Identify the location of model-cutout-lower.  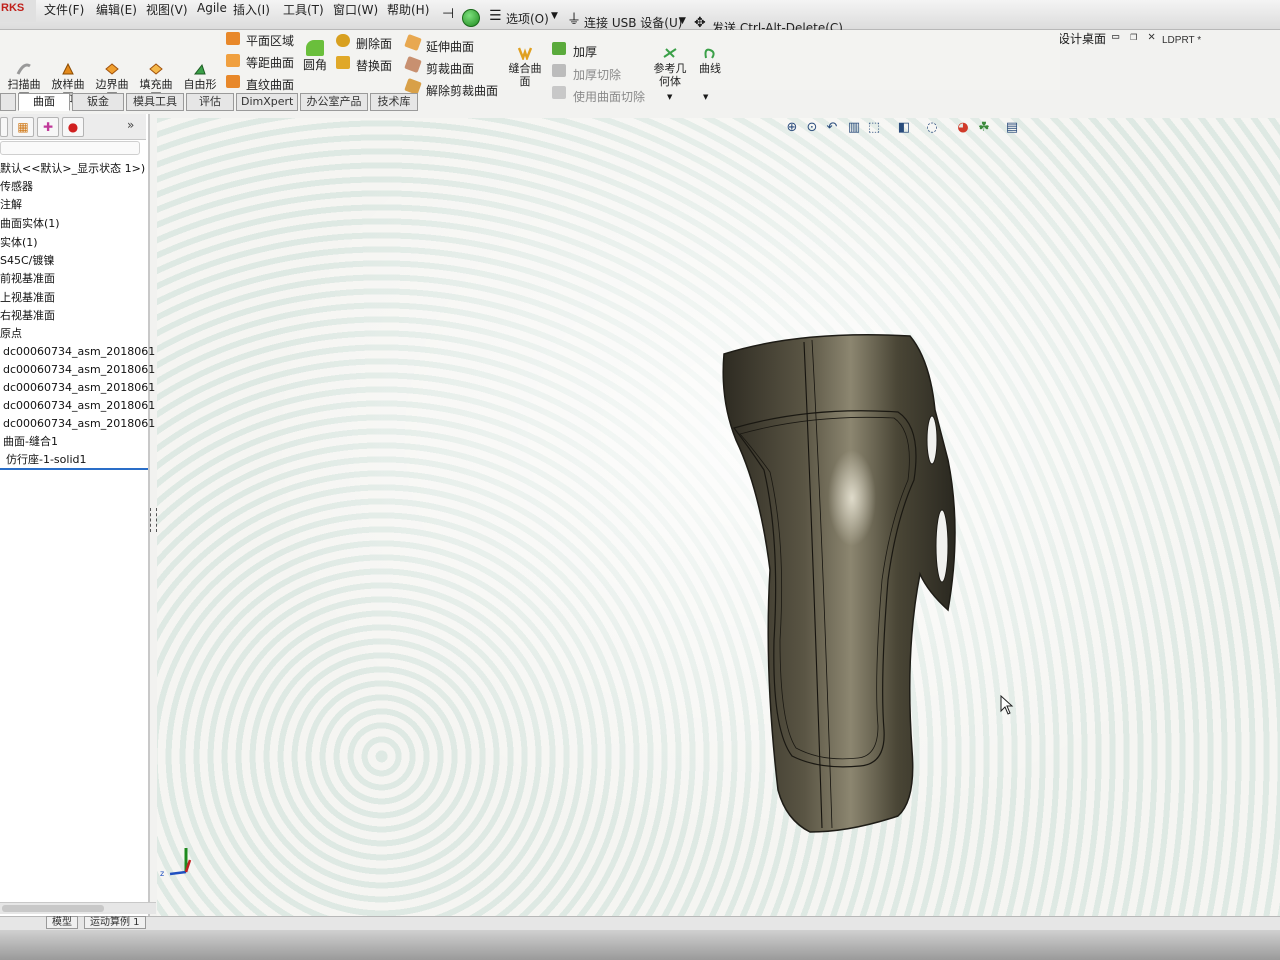
(942, 546).